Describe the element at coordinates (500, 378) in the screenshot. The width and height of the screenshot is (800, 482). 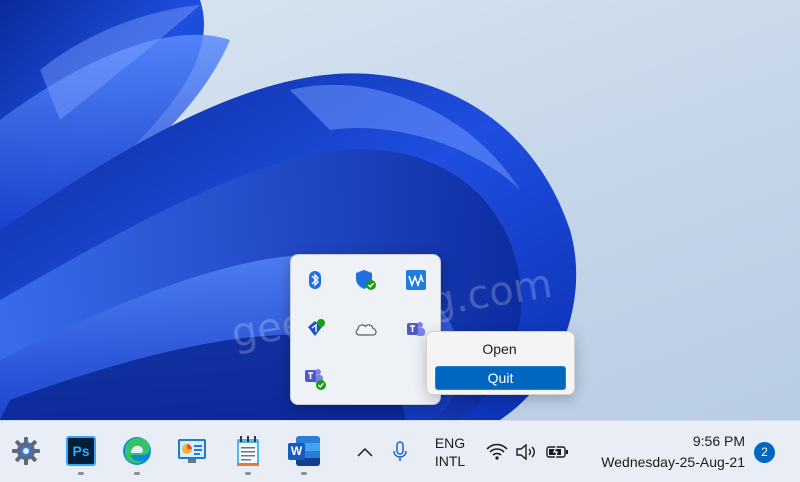
I see `menu-item-quit: Quit` at that location.